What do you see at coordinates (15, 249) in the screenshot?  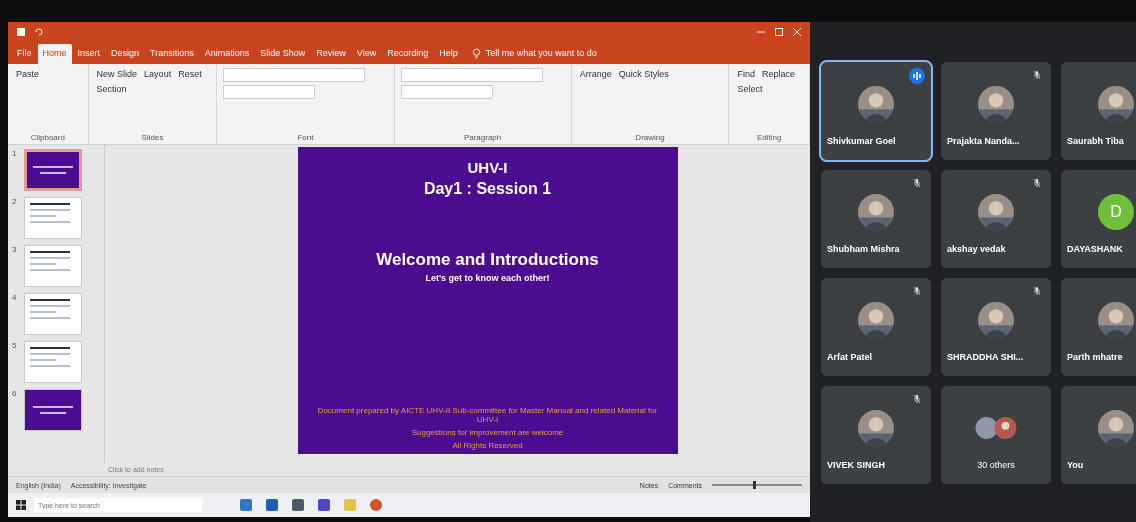 I see `slide-number: 3` at bounding box center [15, 249].